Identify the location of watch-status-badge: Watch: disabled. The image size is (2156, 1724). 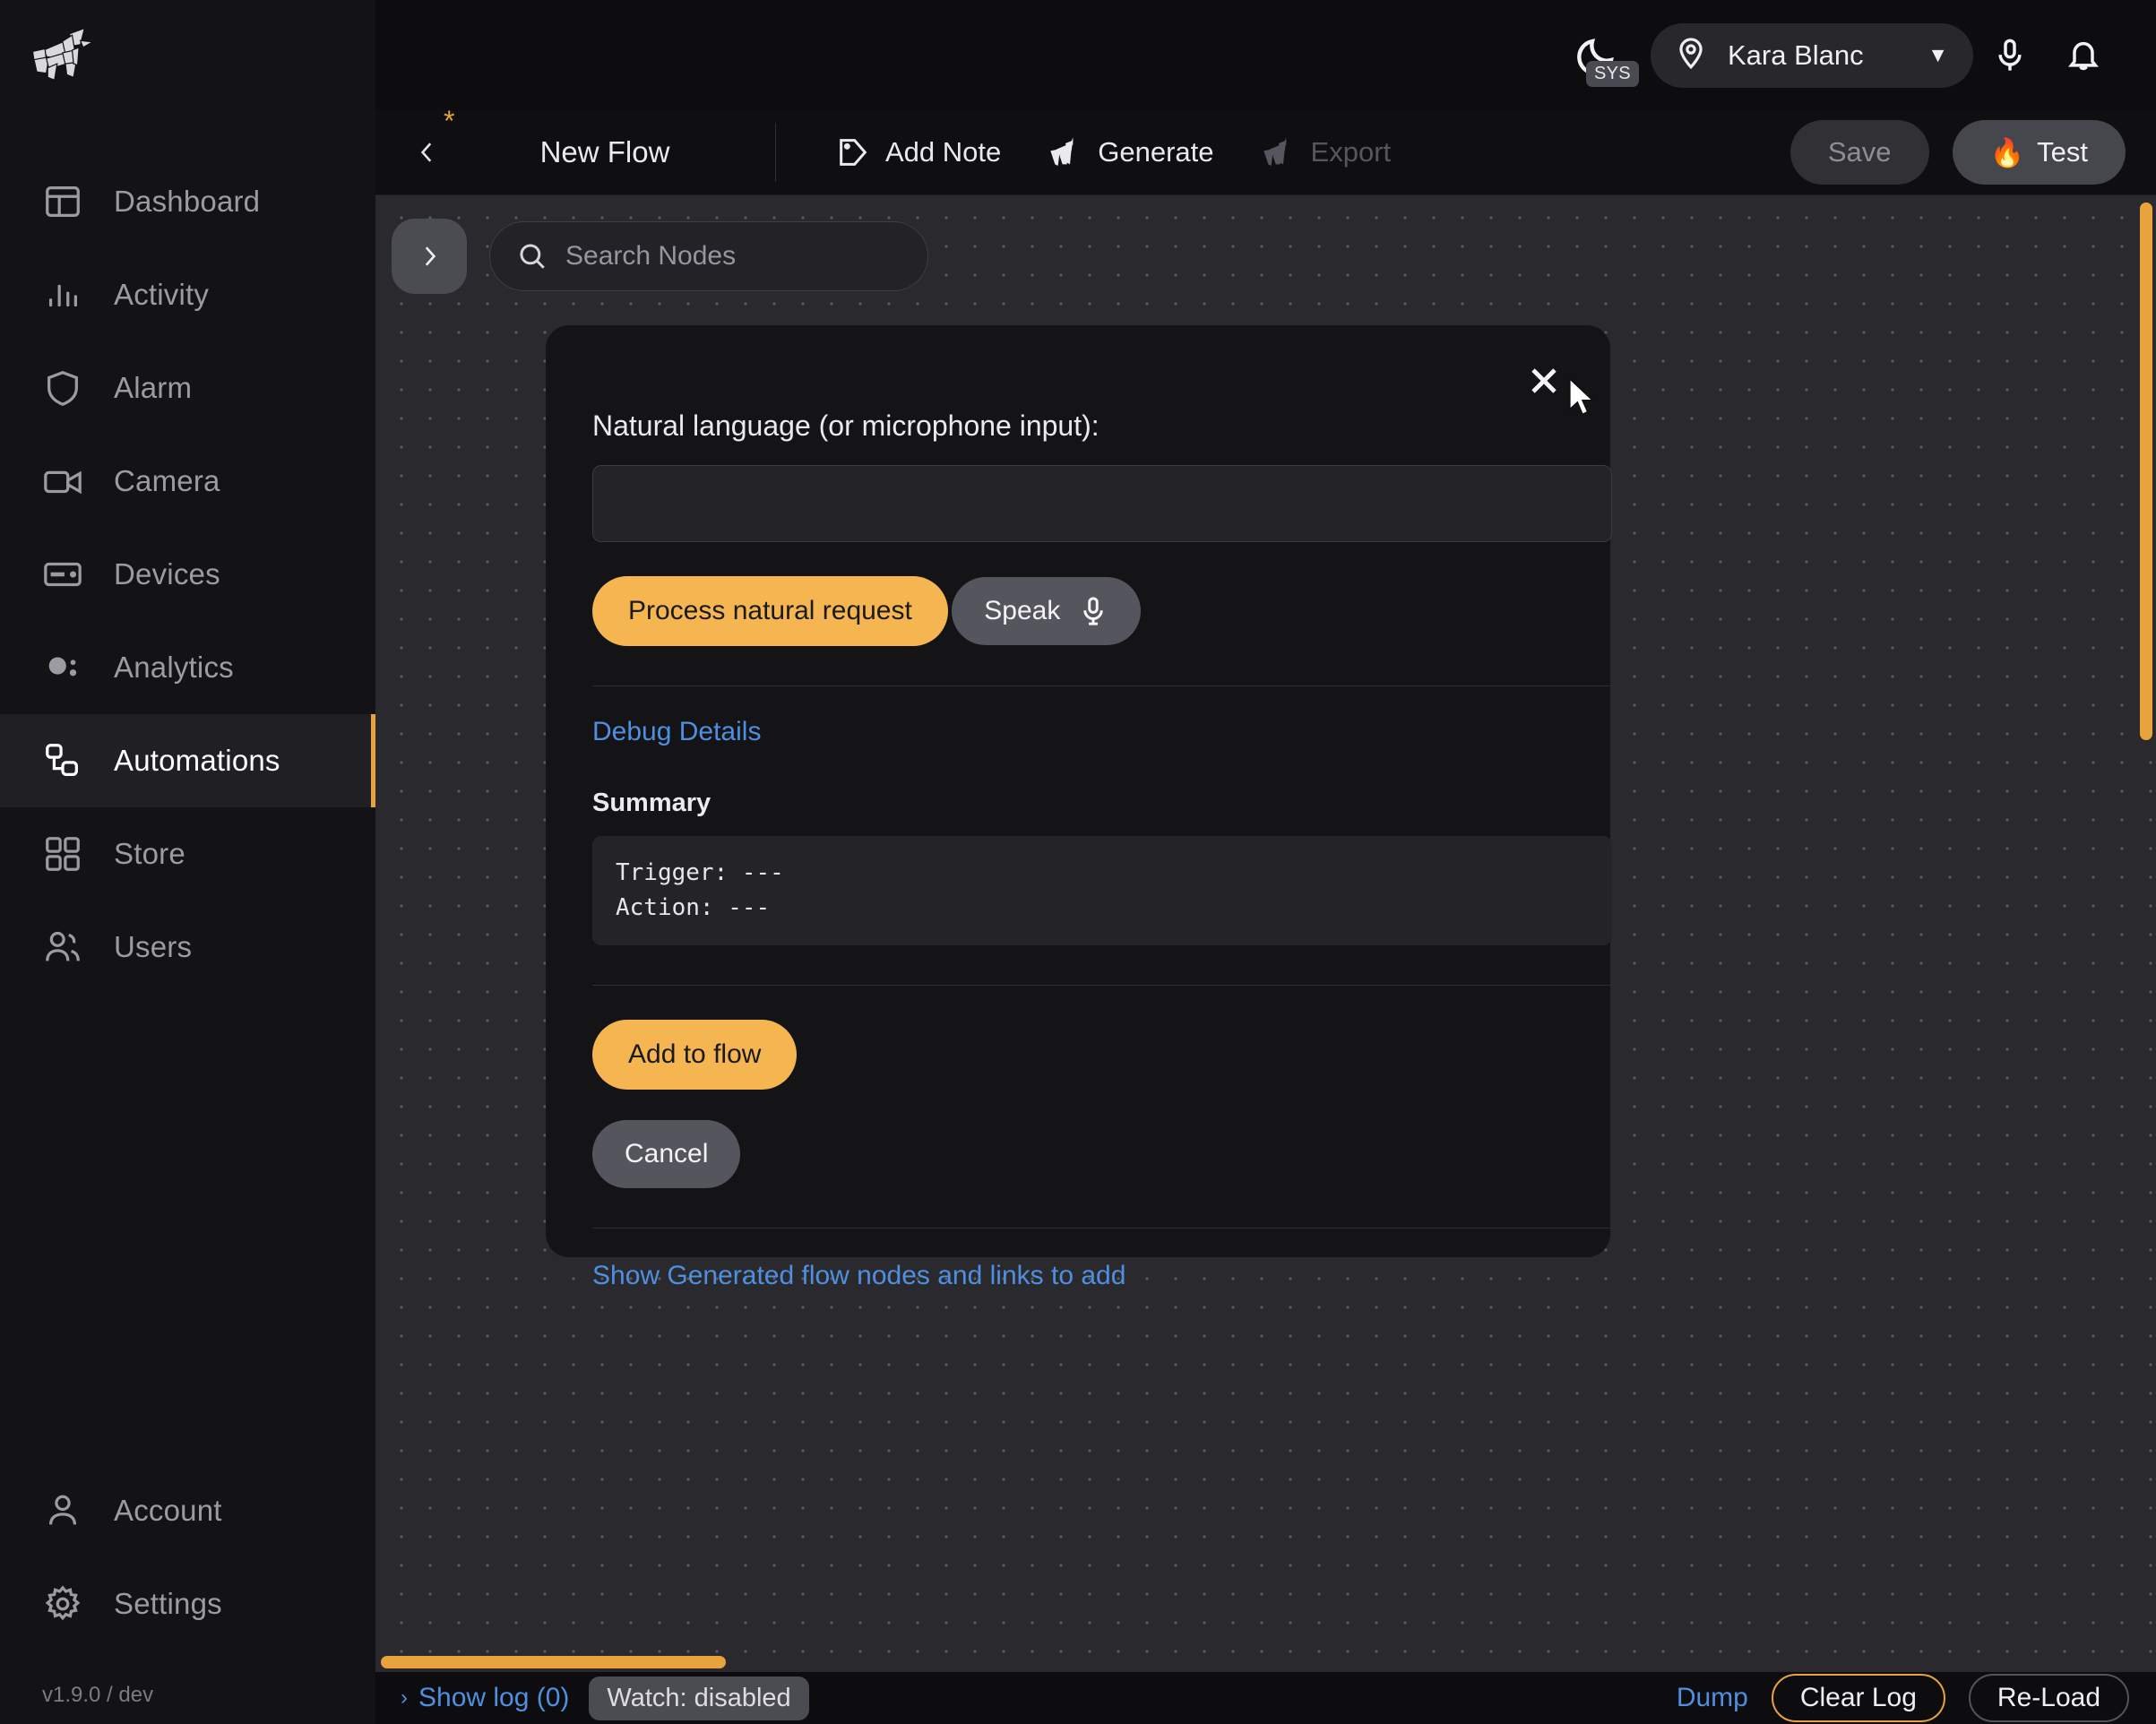
(699, 1698).